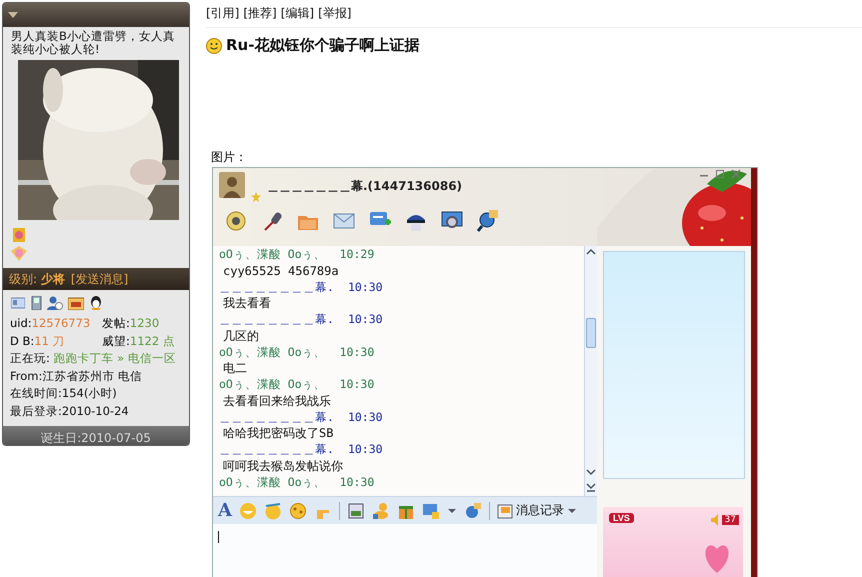  I want to click on mailbox-icon, so click(76, 303).